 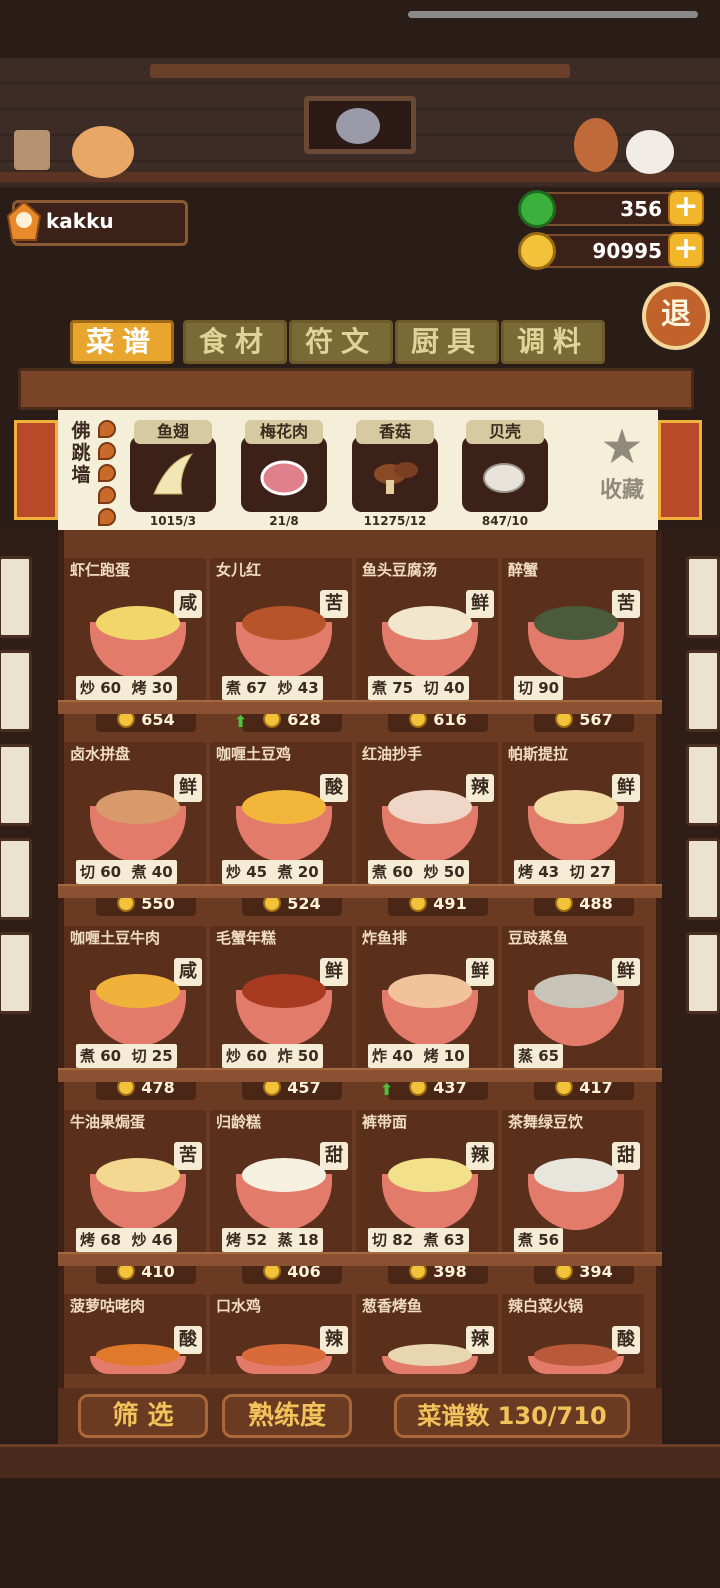 I want to click on coin-value: 90995, so click(x=627, y=251).